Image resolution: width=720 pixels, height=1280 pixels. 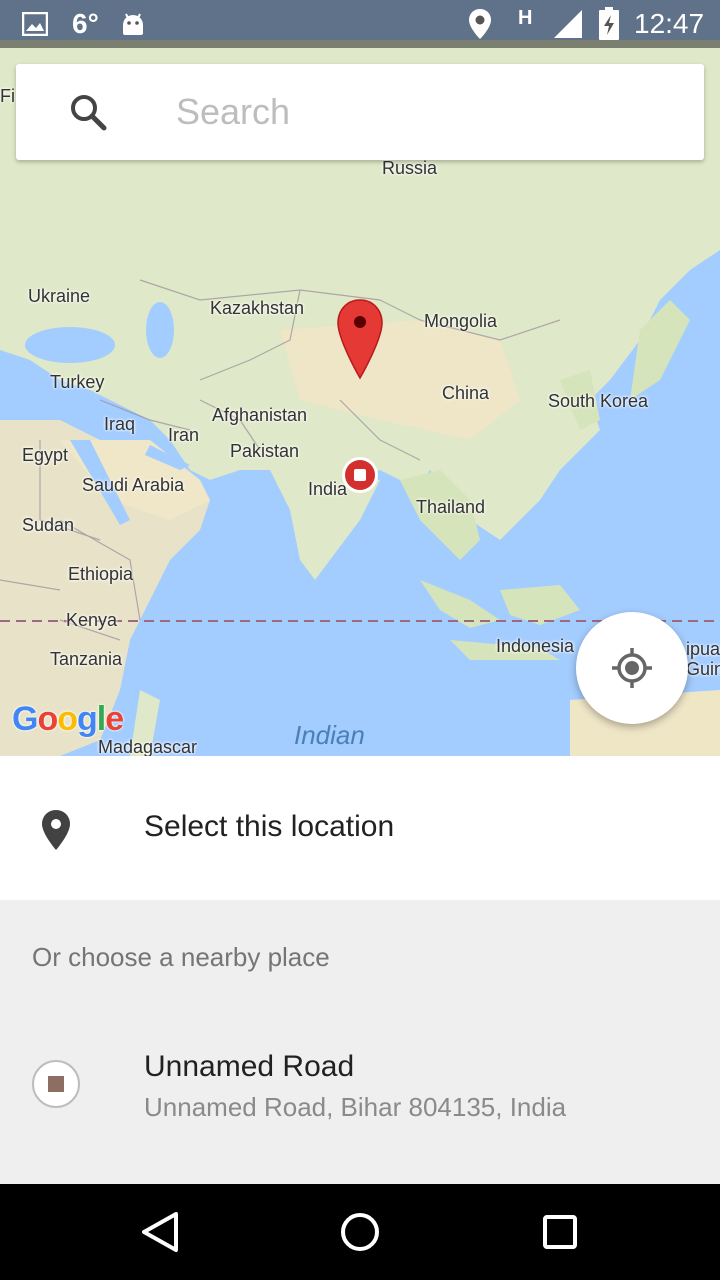 What do you see at coordinates (181, 957) in the screenshot?
I see `nearby-places-header: Or choose a nearby place` at bounding box center [181, 957].